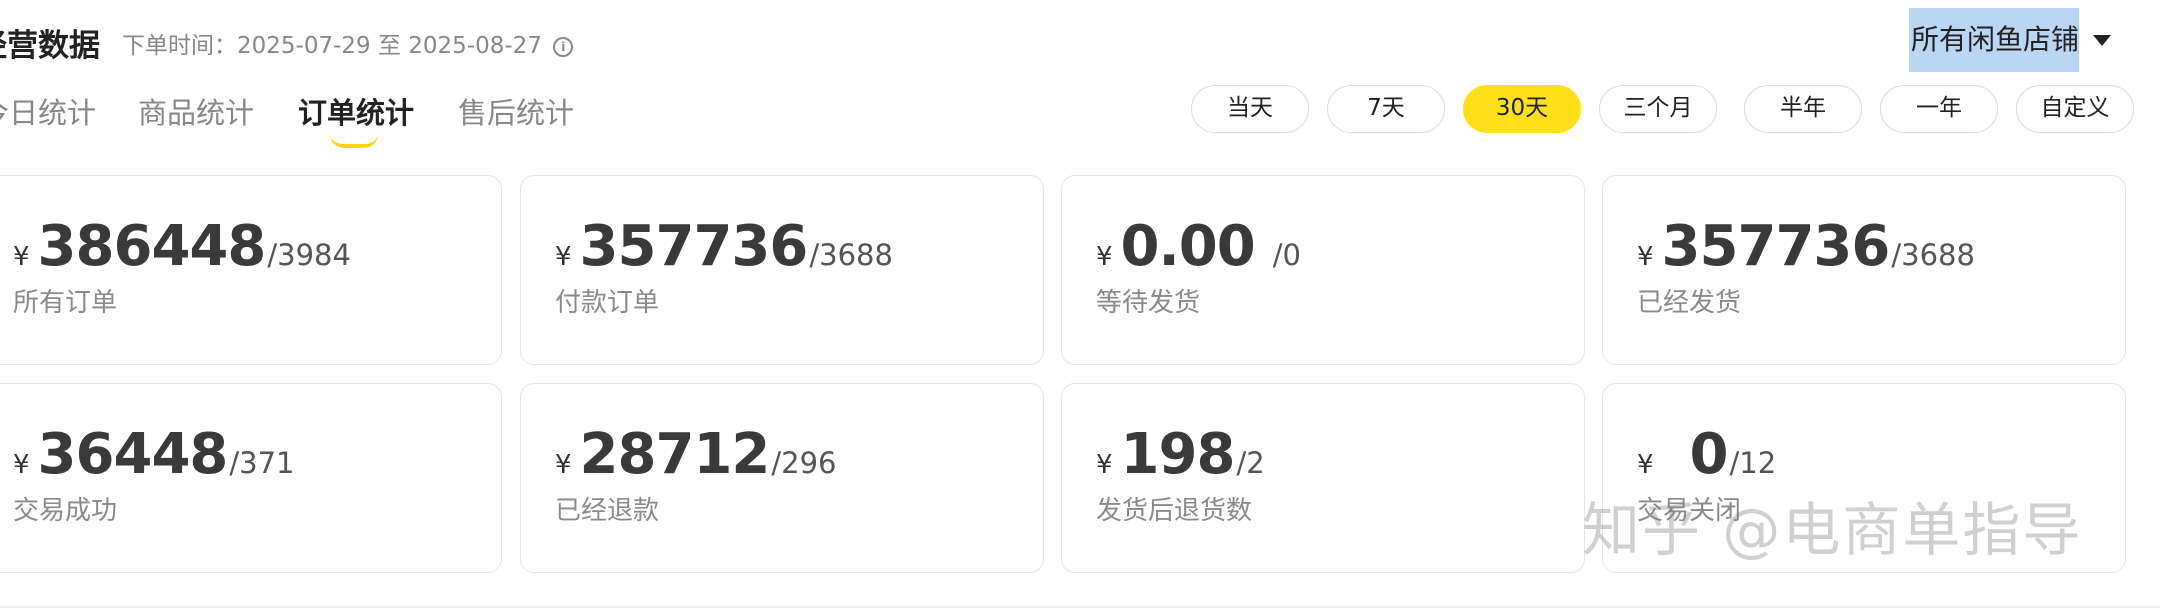 This screenshot has width=2160, height=608. I want to click on card-count: /0, so click(1286, 255).